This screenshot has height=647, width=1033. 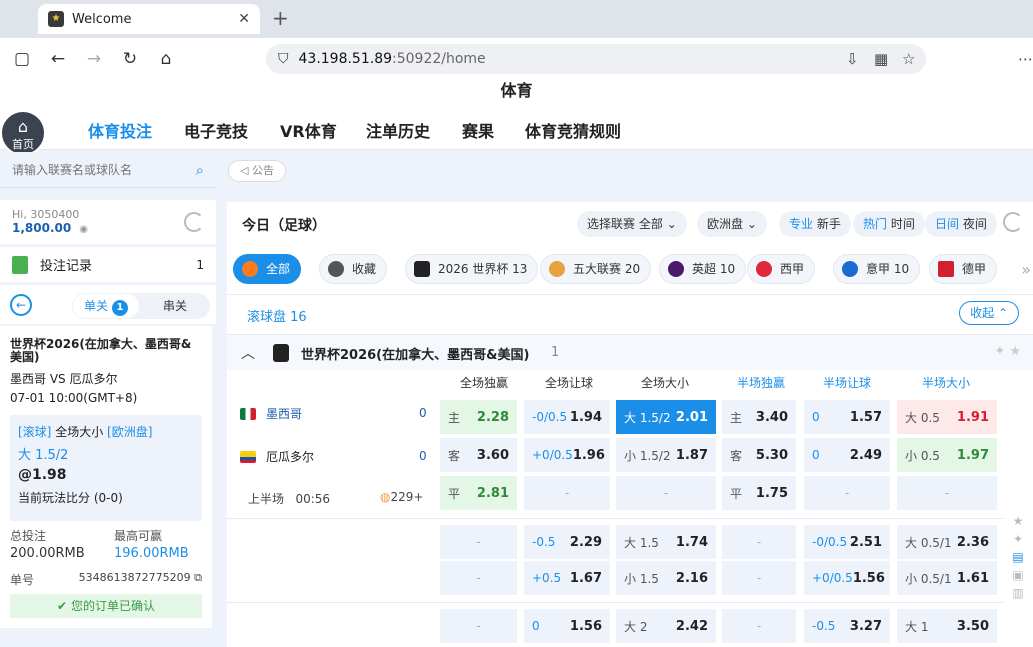 What do you see at coordinates (759, 542) in the screenshot?
I see `odds-cell: -` at bounding box center [759, 542].